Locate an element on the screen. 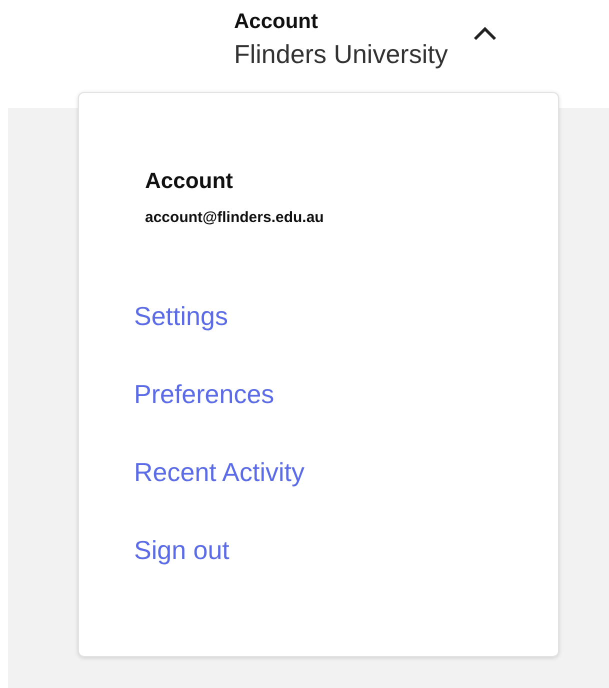 This screenshot has height=688, width=609. account-email: account@flinders.edu.au is located at coordinates (235, 218).